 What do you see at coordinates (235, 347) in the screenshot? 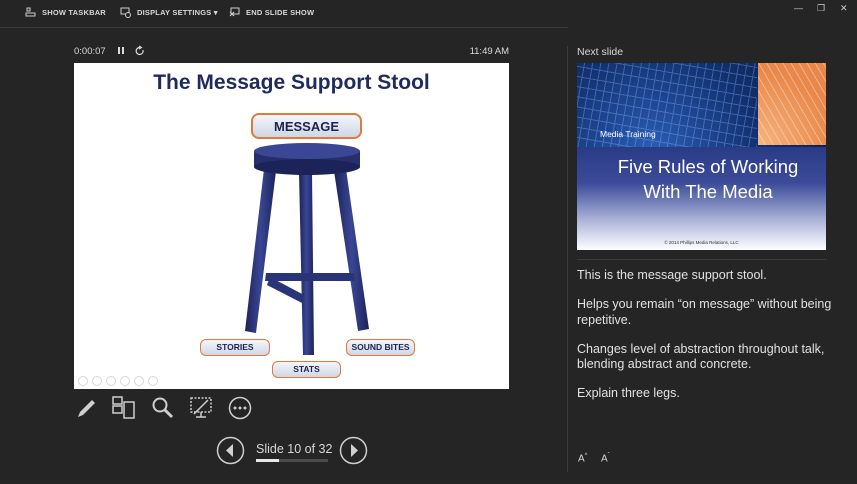
I see `stories-label: STORIES` at bounding box center [235, 347].